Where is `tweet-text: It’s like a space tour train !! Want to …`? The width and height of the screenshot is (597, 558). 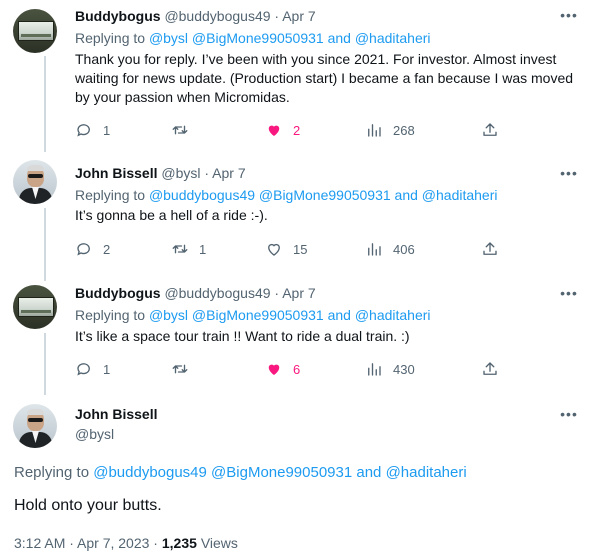 tweet-text: It’s like a space tour train !! Want to … is located at coordinates (242, 336).